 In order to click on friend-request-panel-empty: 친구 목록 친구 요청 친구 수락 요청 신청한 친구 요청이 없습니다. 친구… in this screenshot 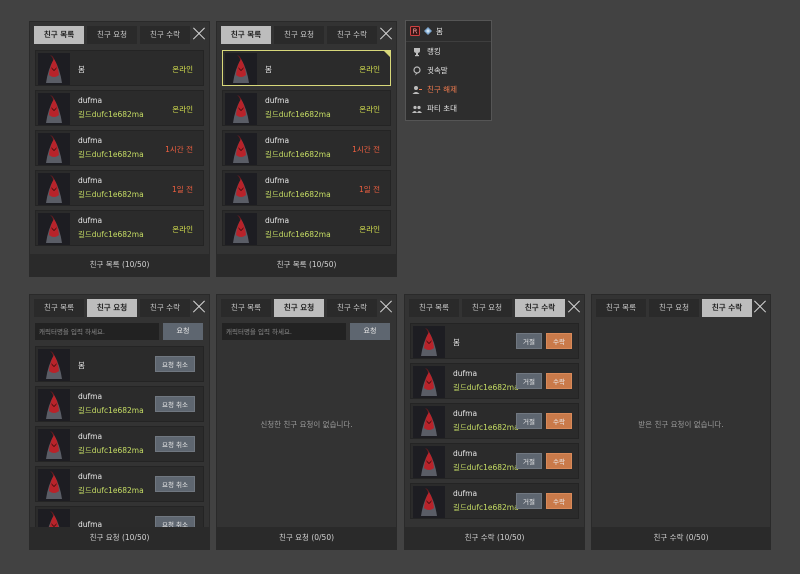, I will do `click(306, 422)`.